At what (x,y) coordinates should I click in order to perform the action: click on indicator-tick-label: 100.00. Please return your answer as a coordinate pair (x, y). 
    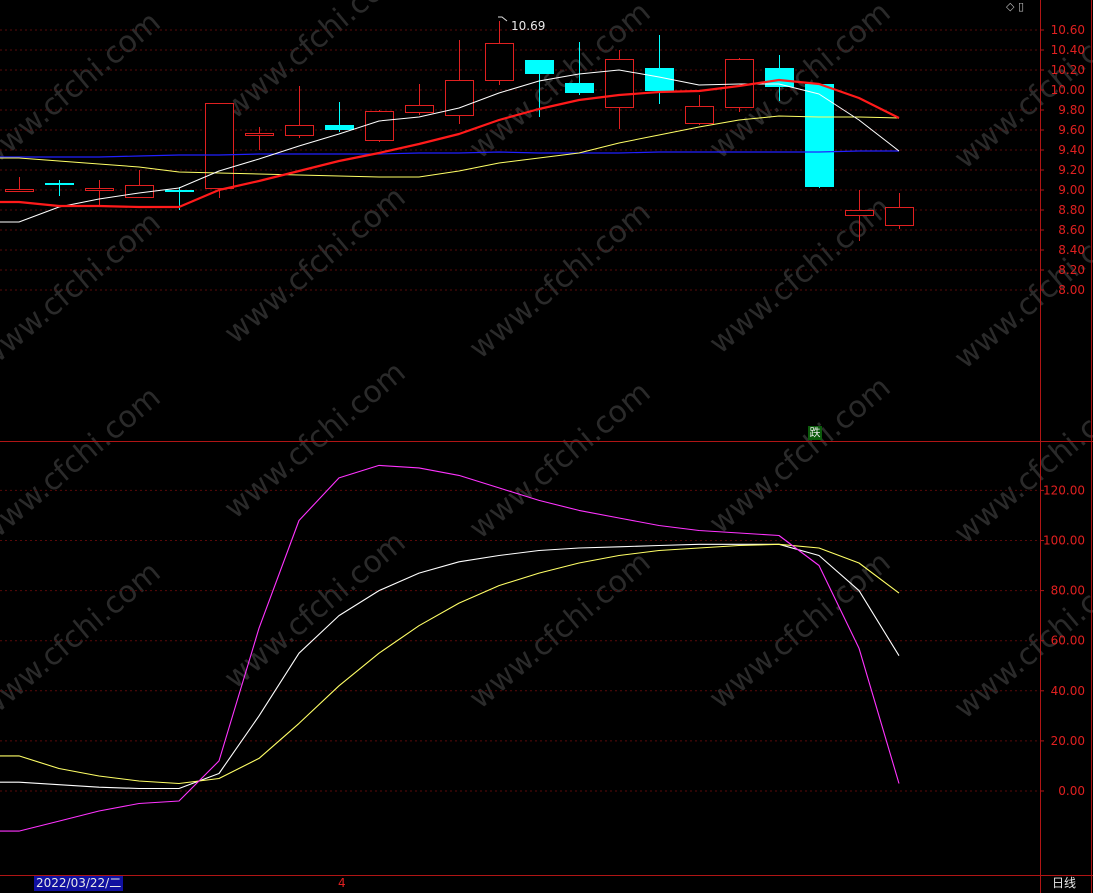
    Looking at the image, I should click on (1064, 541).